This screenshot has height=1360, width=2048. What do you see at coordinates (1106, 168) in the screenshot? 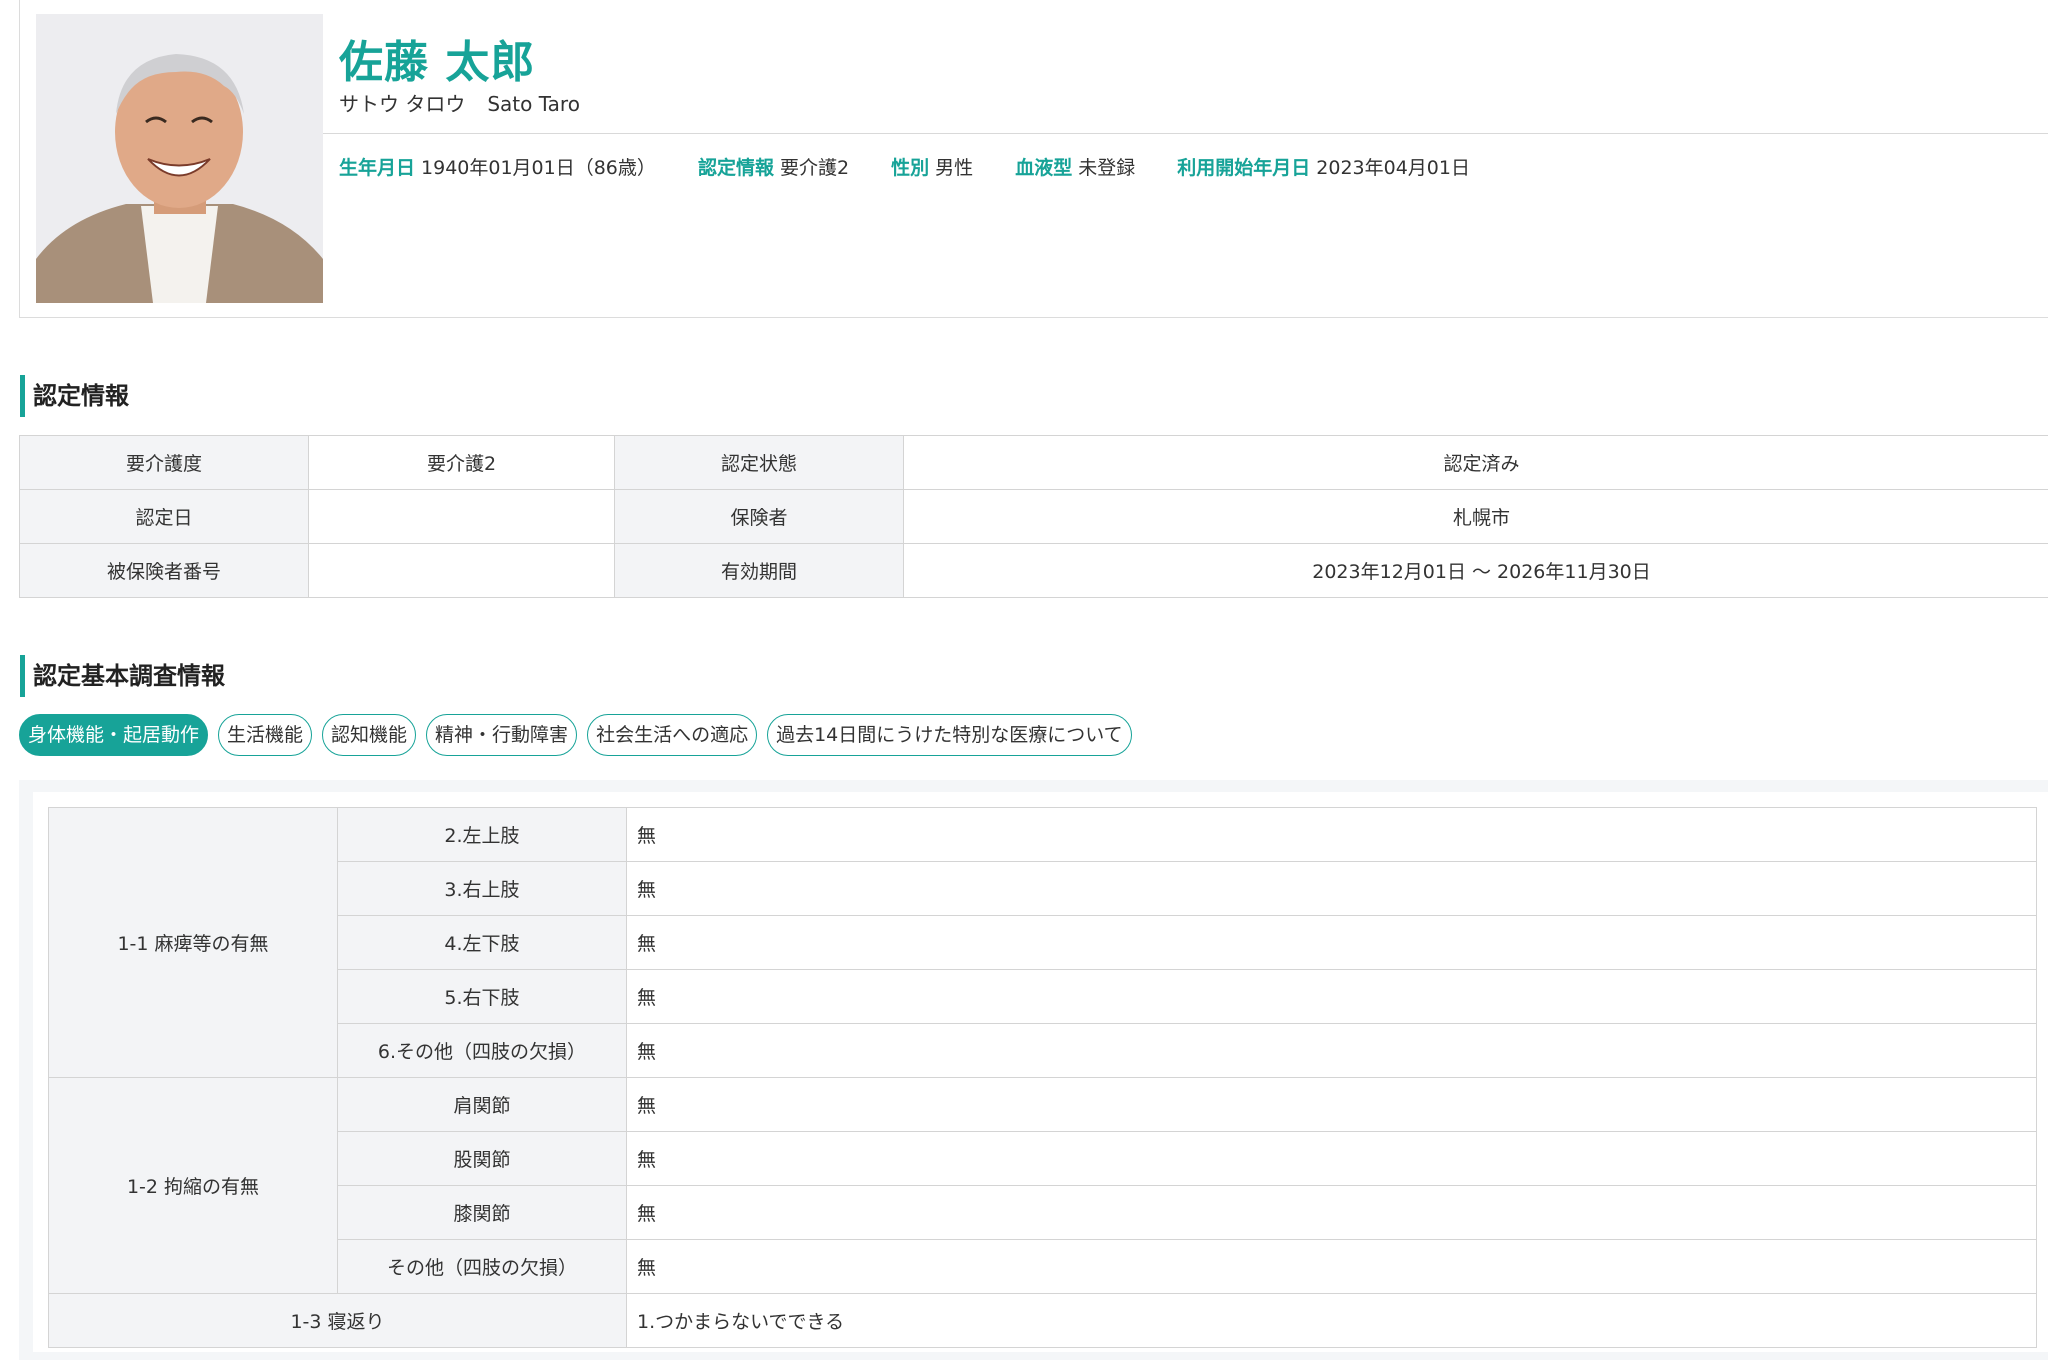
I see `info-value: 未登録` at bounding box center [1106, 168].